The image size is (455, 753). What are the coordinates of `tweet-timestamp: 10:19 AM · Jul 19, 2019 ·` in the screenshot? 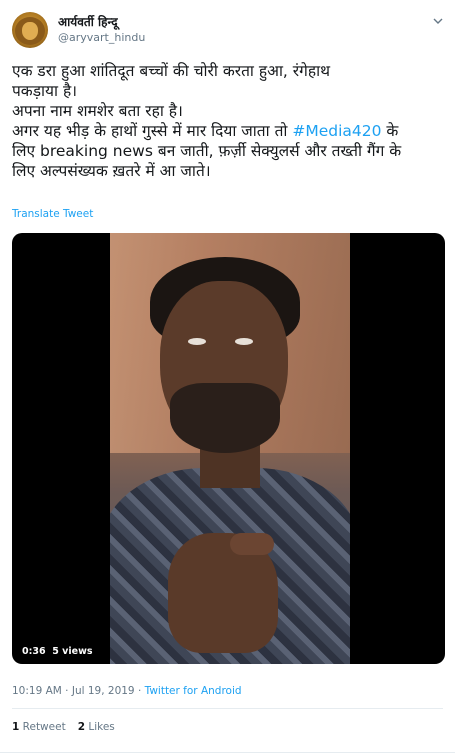 It's located at (78, 691).